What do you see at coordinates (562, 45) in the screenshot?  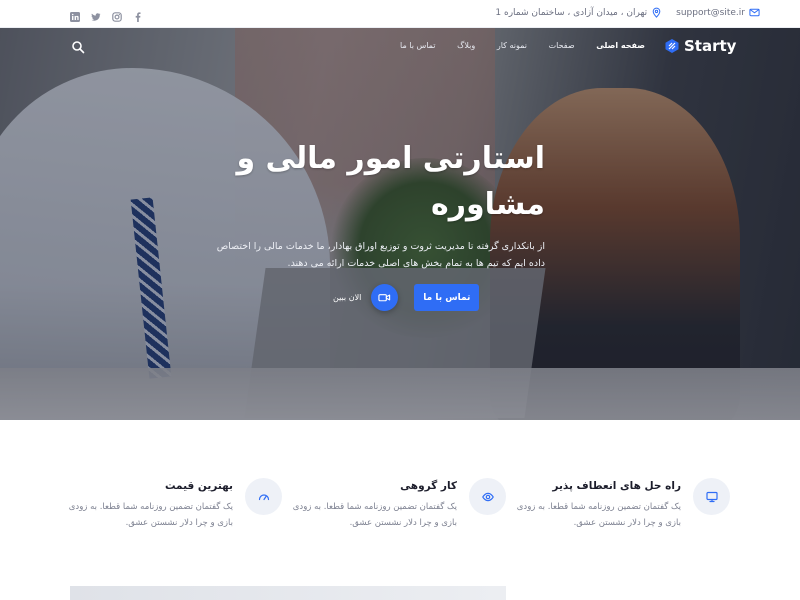 I see `nav-item-pages: صفحات` at bounding box center [562, 45].